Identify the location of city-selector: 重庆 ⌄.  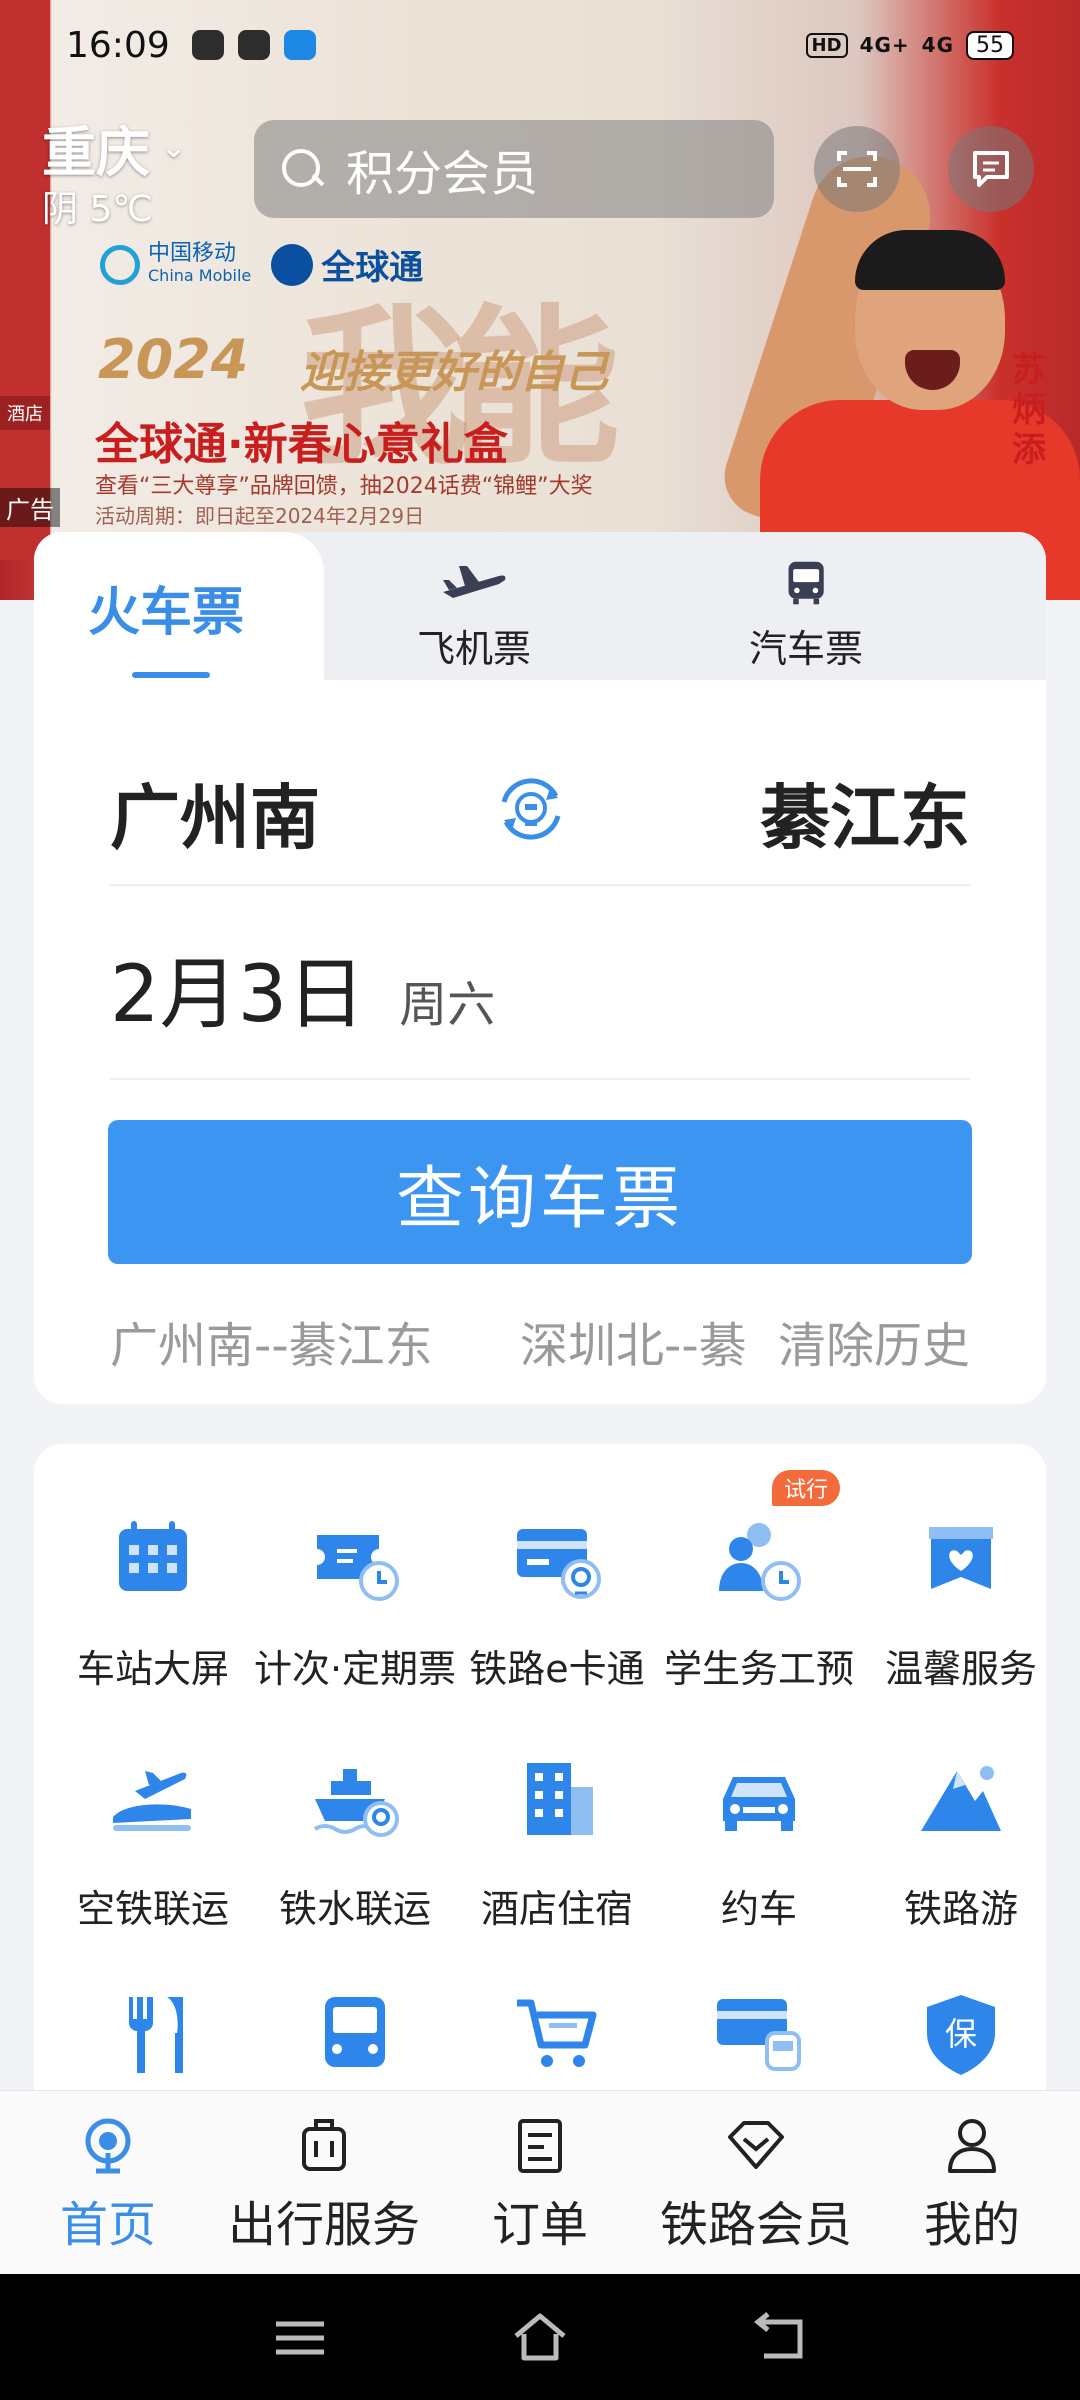
(113, 147).